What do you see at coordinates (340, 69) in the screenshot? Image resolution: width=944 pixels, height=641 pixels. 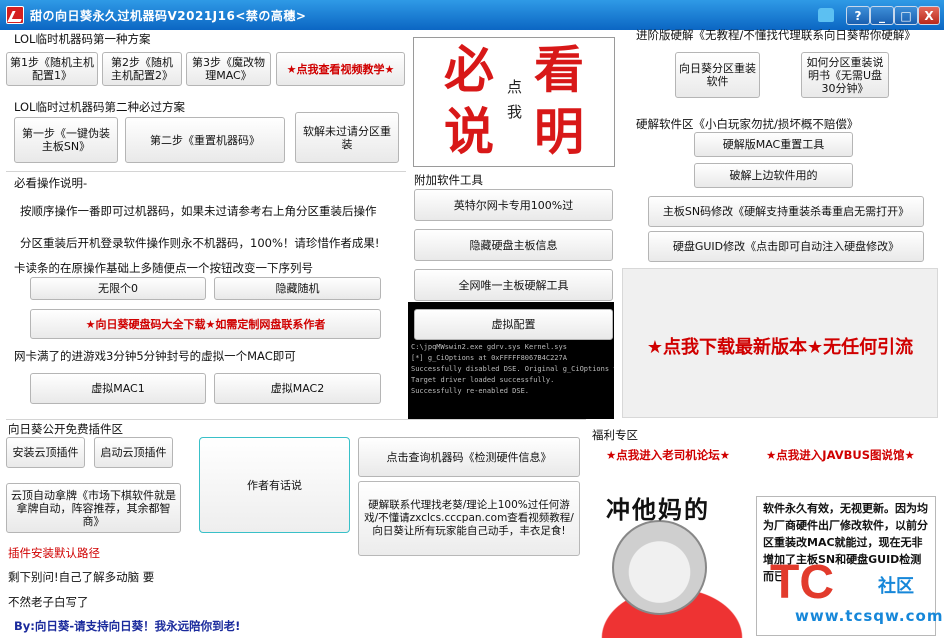 I see `video-tutorial-button: ★点我查看视频教学★` at bounding box center [340, 69].